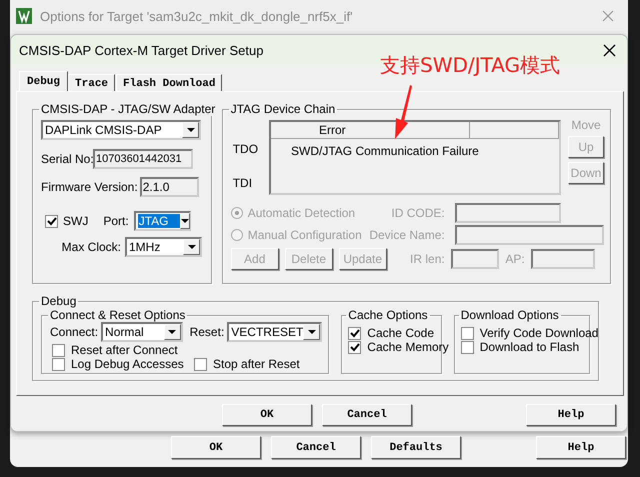 This screenshot has width=640, height=477. Describe the element at coordinates (400, 333) in the screenshot. I see `checkbox-label: Cache Code` at that location.